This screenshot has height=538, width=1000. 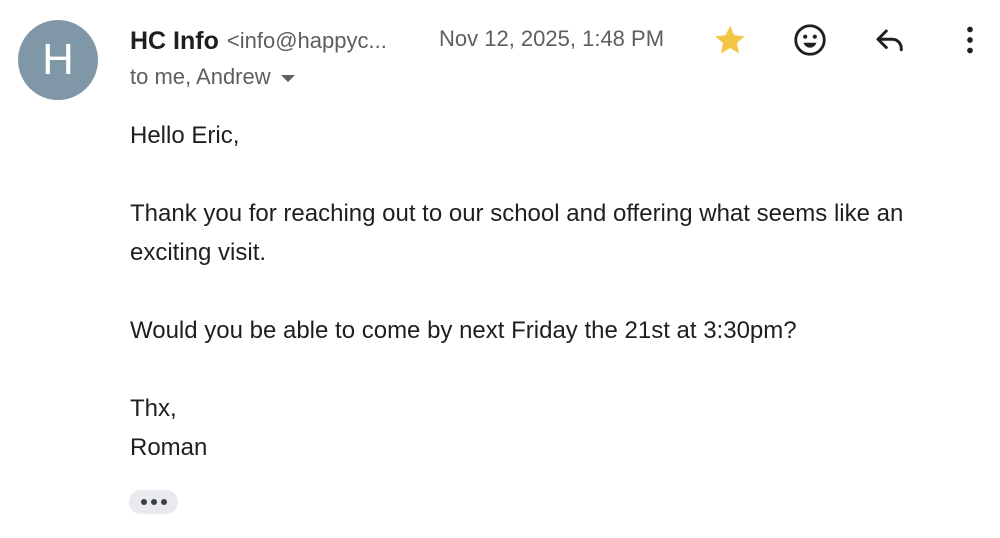 What do you see at coordinates (153, 408) in the screenshot?
I see `body-signoff: Thx,` at bounding box center [153, 408].